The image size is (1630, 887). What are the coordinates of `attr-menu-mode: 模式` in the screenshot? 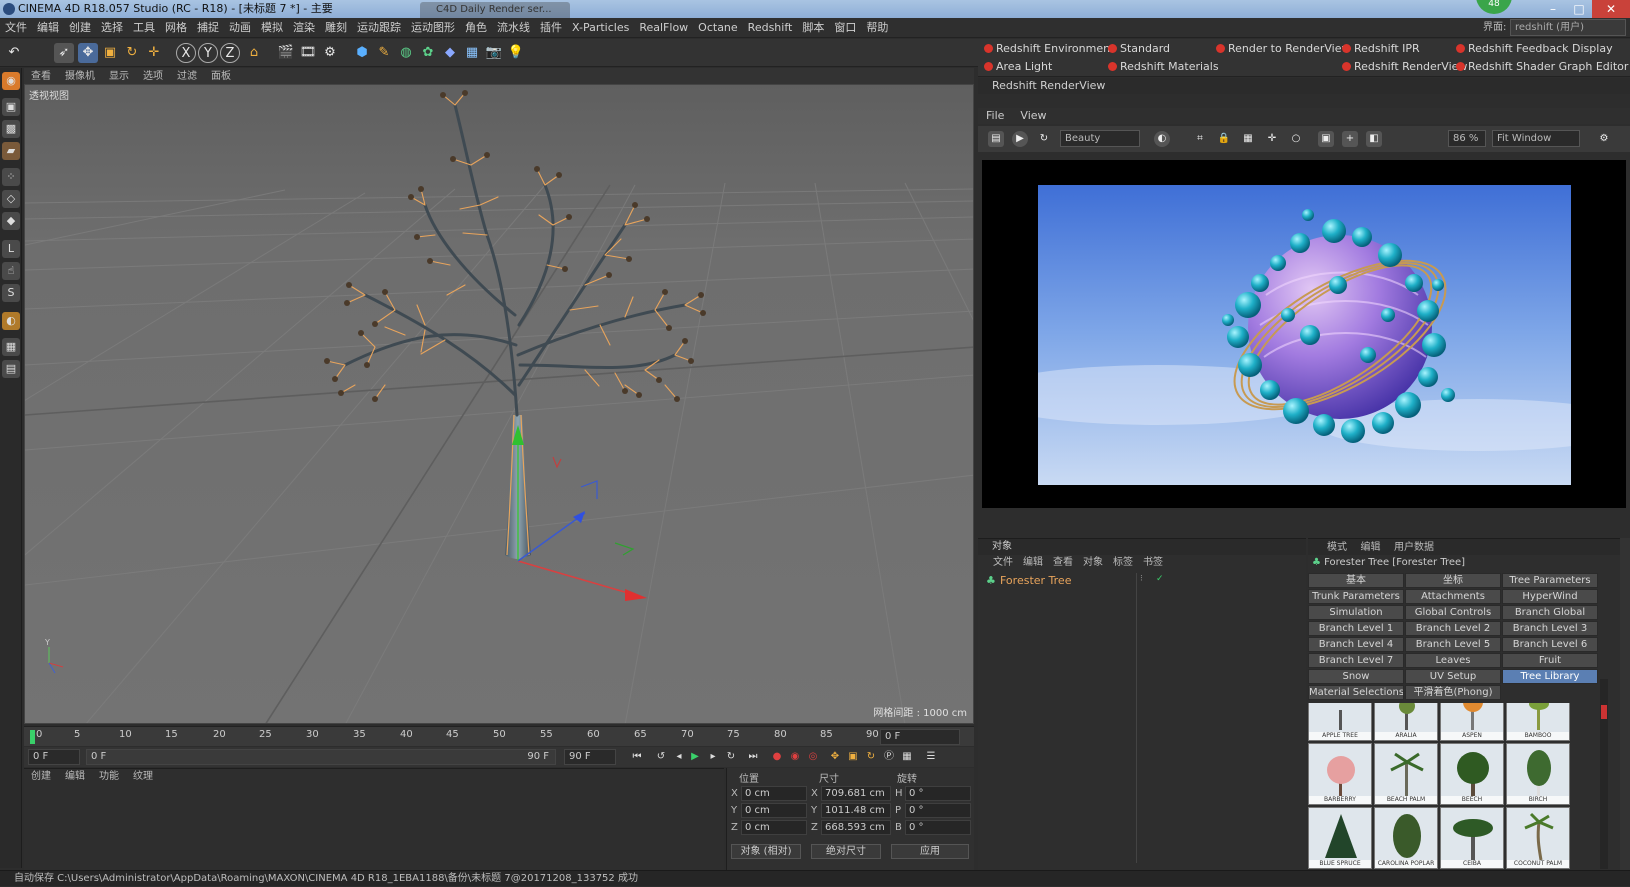 It's located at (1337, 547).